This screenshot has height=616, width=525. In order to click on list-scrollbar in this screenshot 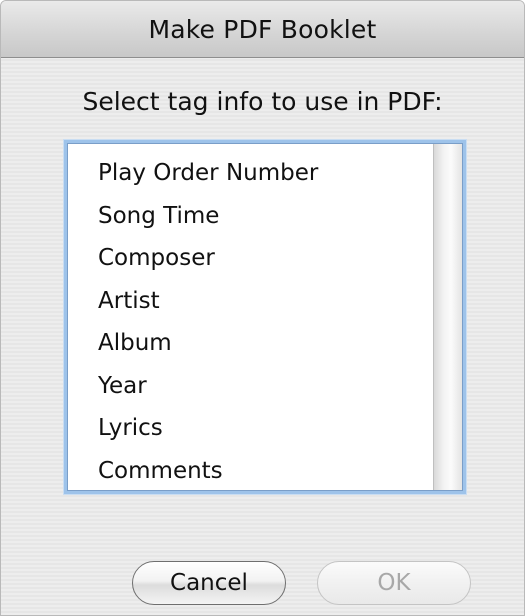, I will do `click(447, 317)`.